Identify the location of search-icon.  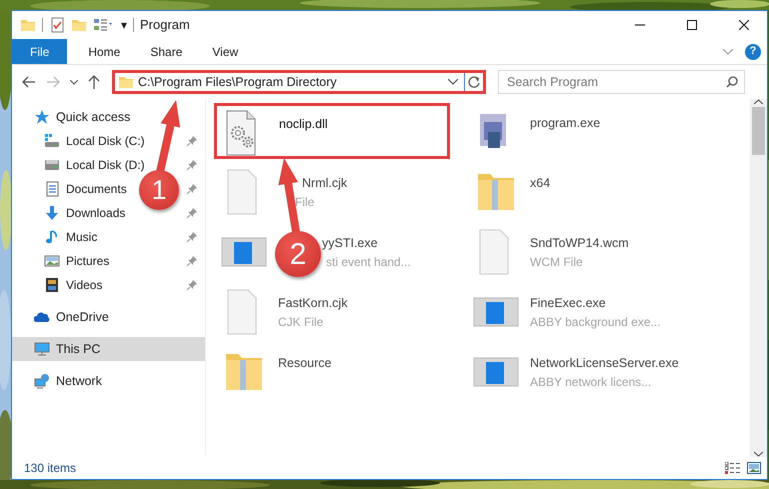
(732, 82).